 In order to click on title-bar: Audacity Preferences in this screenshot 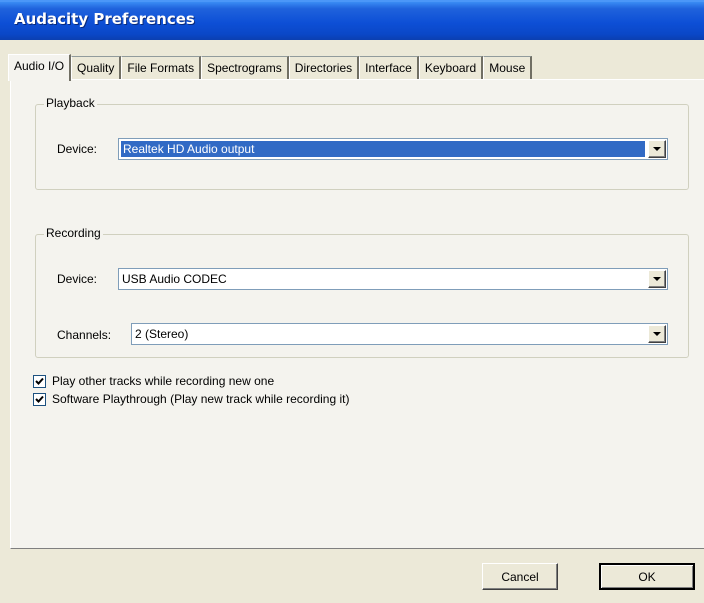, I will do `click(352, 20)`.